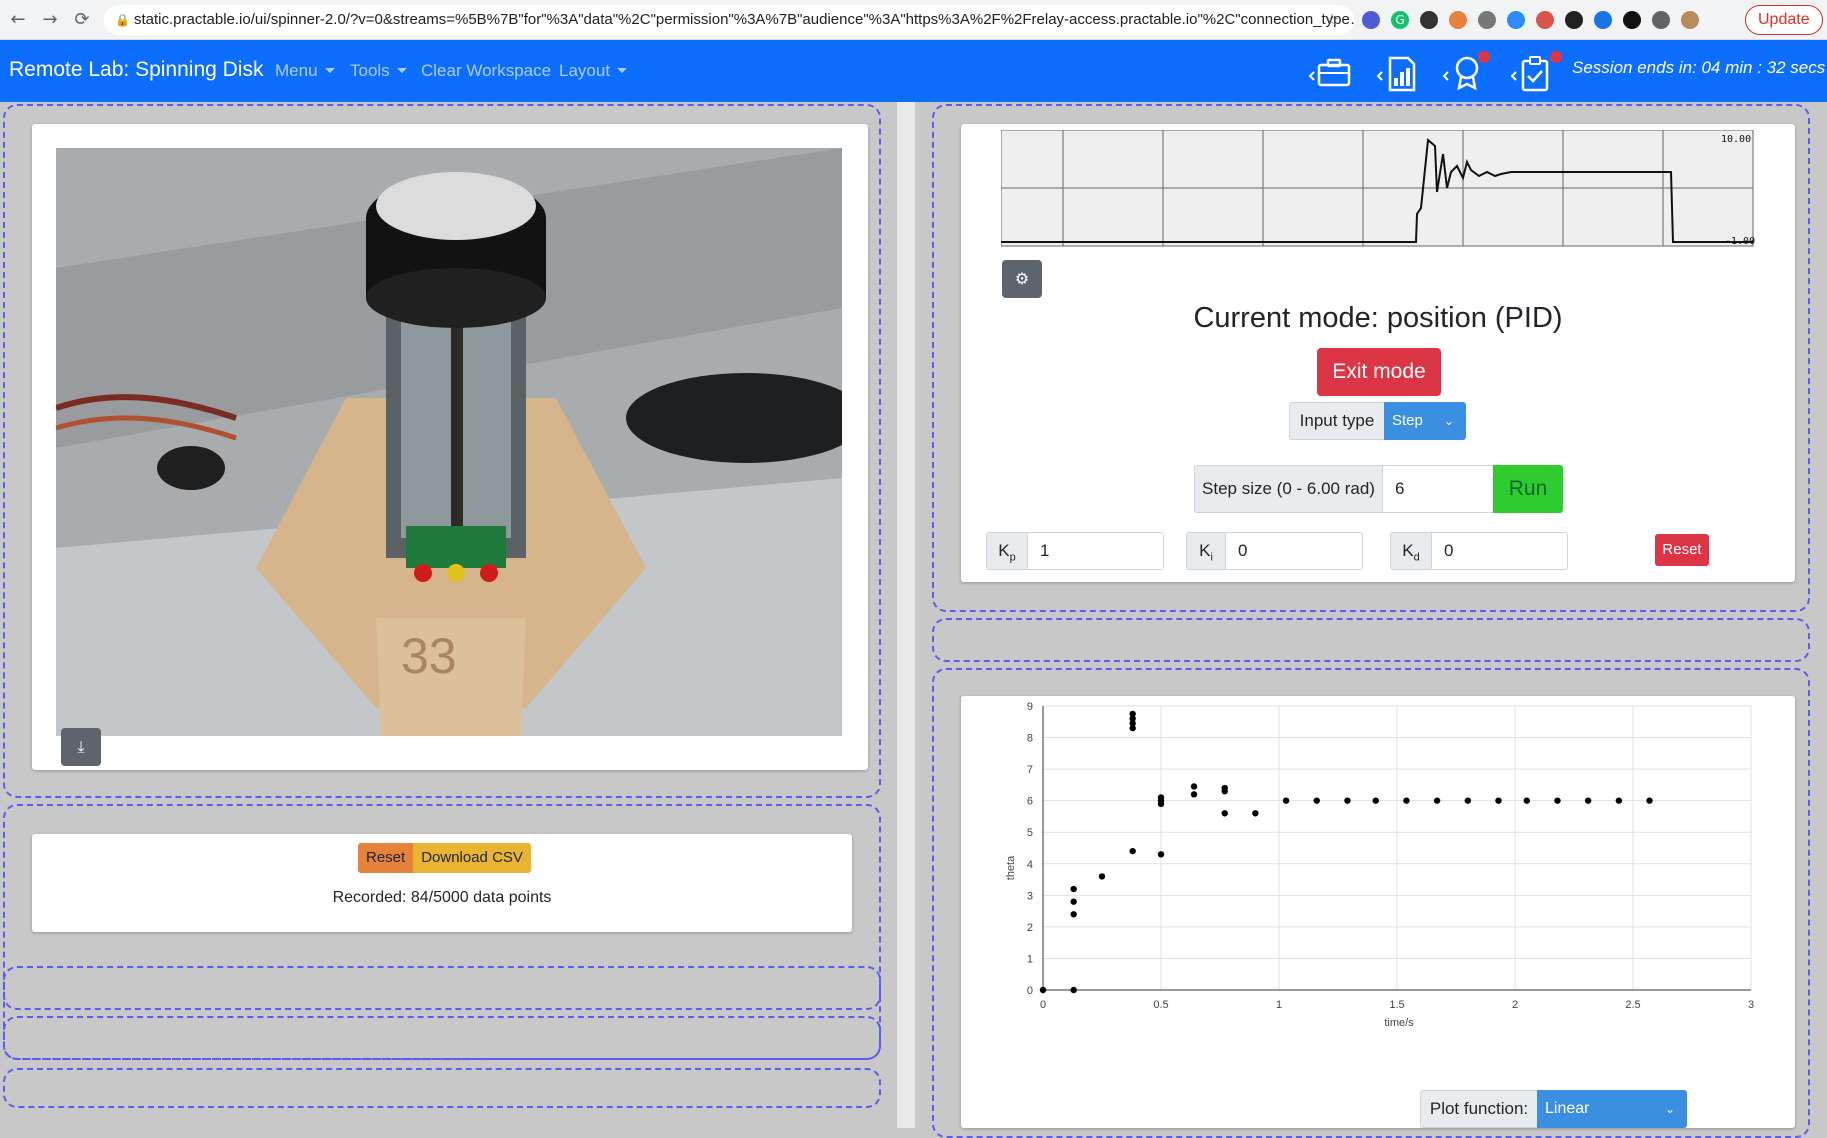 The height and width of the screenshot is (1138, 1827). What do you see at coordinates (386, 858) in the screenshot?
I see `recorder-reset-button: Reset` at bounding box center [386, 858].